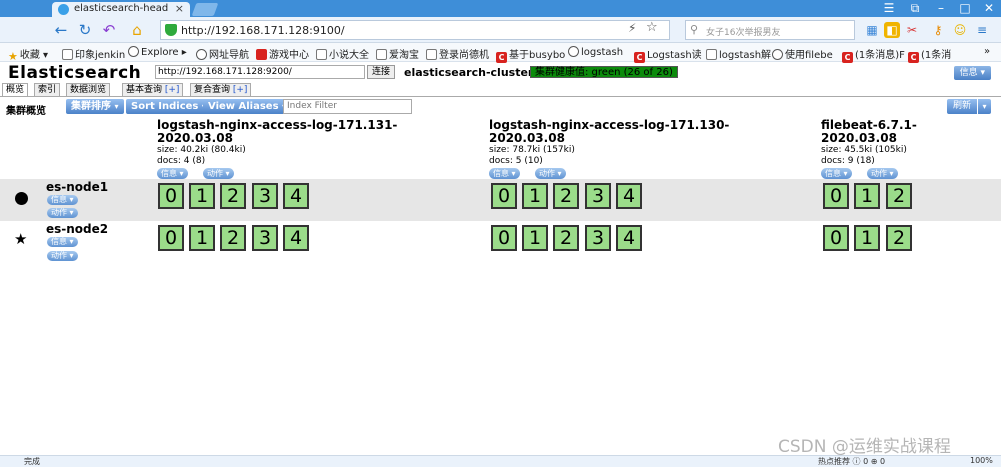 The image size is (1001, 467). Describe the element at coordinates (632, 28) in the screenshot. I see `lightning-icon: ⚡` at that location.